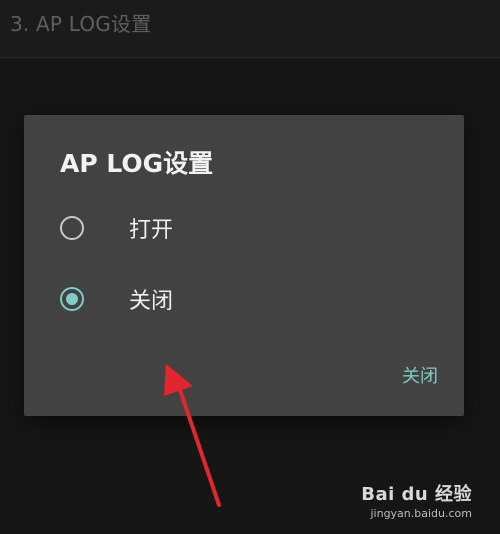  Describe the element at coordinates (250, 299) in the screenshot. I see `option-close: 关闭` at that location.